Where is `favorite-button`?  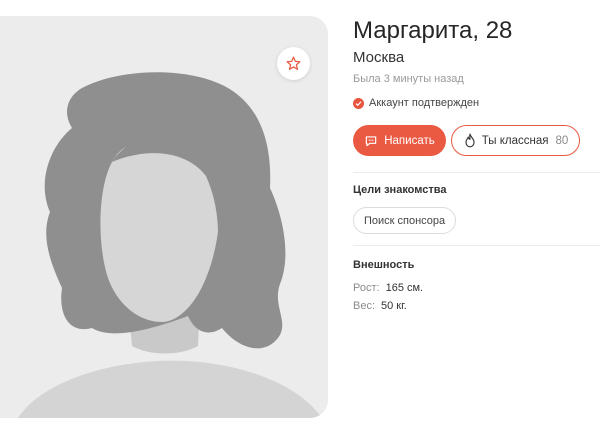
favorite-button is located at coordinates (293, 63).